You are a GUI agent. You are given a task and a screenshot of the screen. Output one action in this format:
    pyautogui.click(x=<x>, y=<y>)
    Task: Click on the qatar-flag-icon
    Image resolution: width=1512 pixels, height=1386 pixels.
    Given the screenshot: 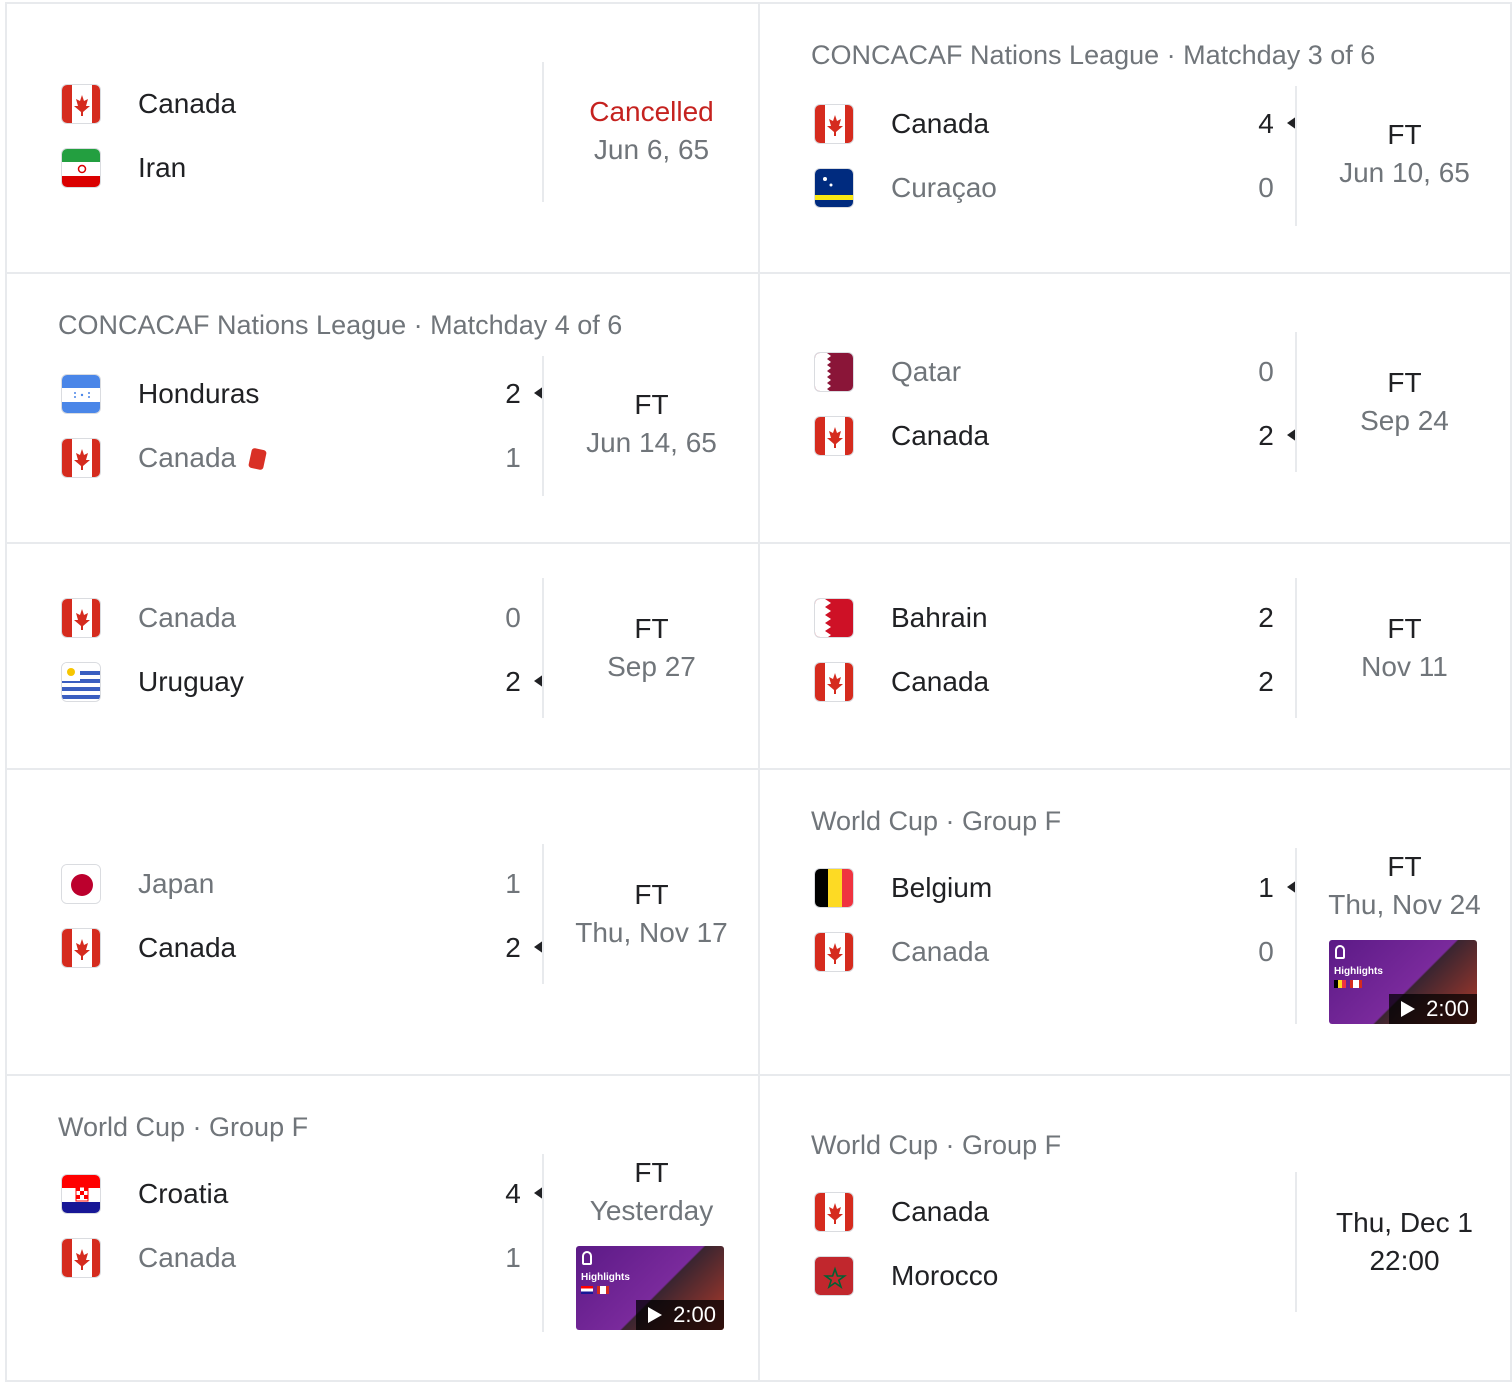 What is the action you would take?
    pyautogui.click(x=834, y=372)
    